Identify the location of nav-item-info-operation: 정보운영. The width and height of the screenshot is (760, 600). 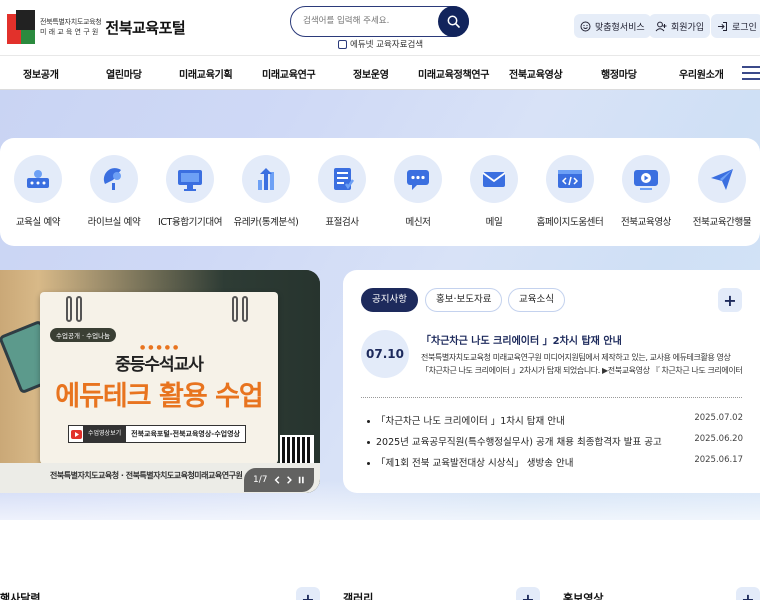
(371, 73).